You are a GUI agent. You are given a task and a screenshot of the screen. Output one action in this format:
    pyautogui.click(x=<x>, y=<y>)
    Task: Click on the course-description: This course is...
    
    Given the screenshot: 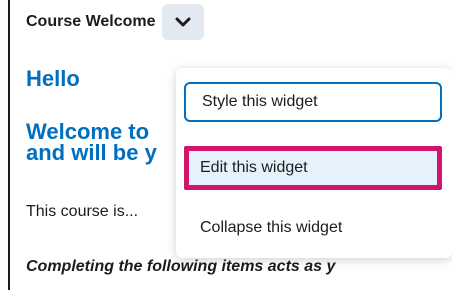 What is the action you would take?
    pyautogui.click(x=82, y=211)
    